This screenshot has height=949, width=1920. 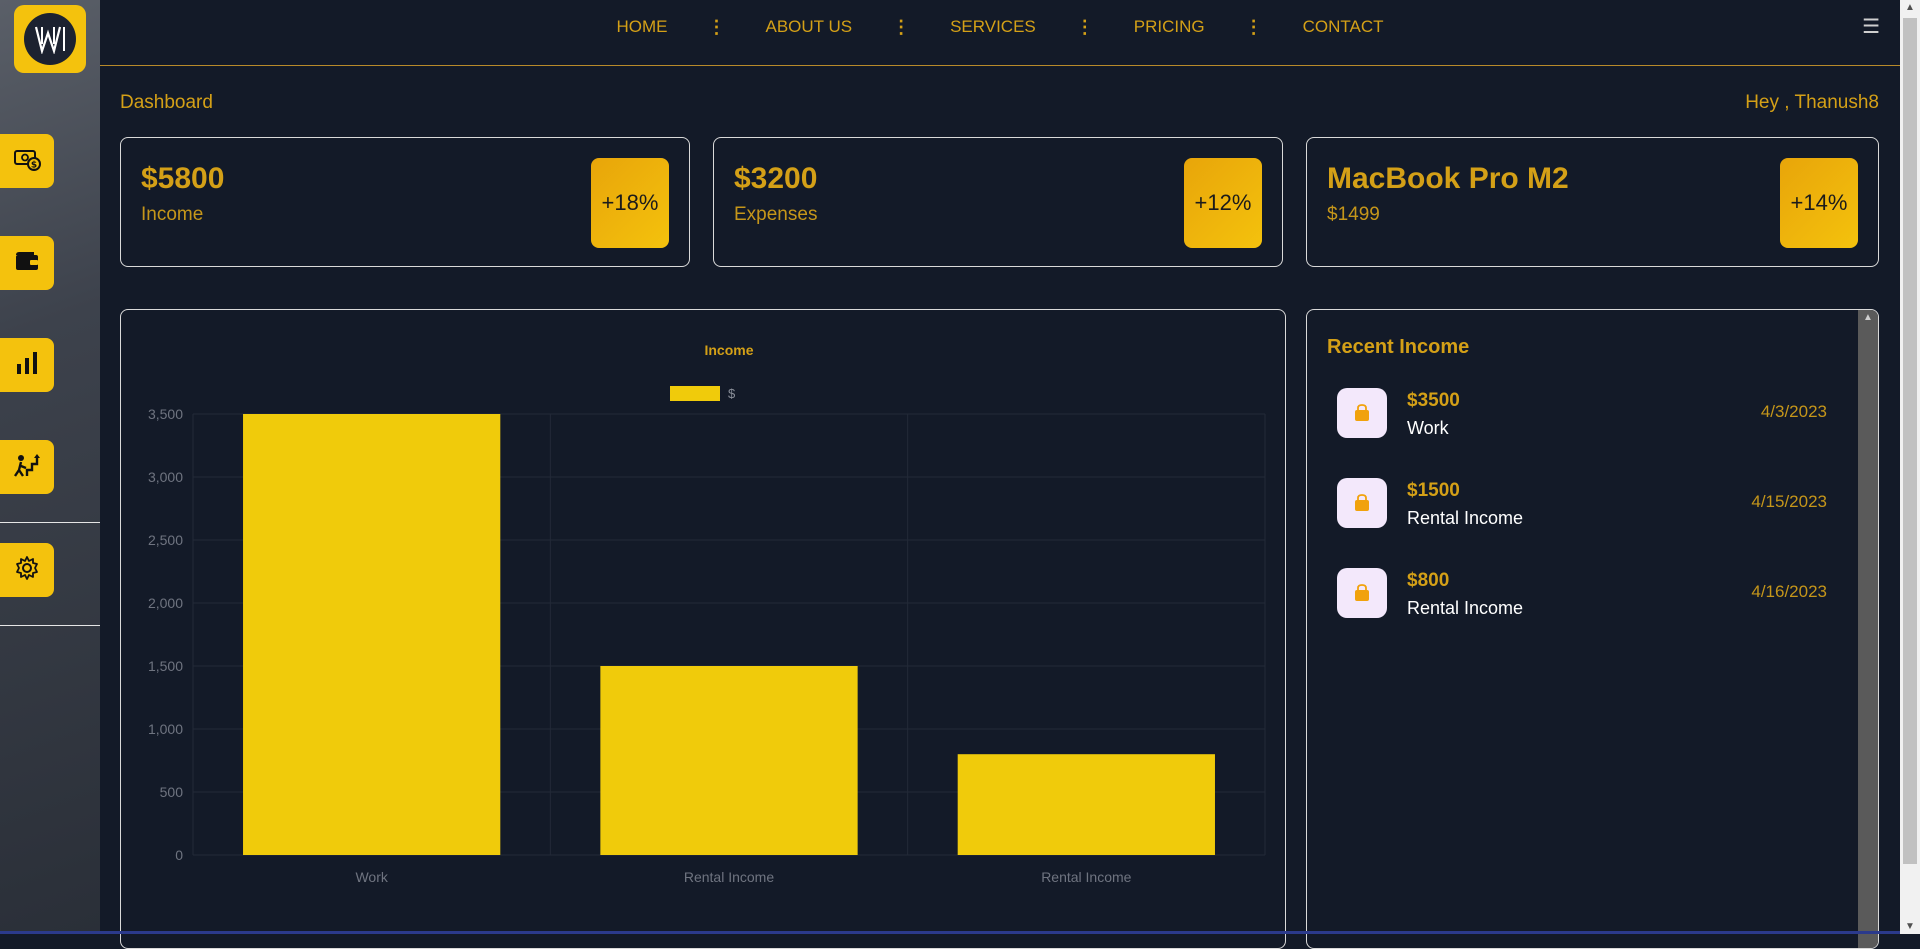 What do you see at coordinates (183, 178) in the screenshot?
I see `card-value: $5800` at bounding box center [183, 178].